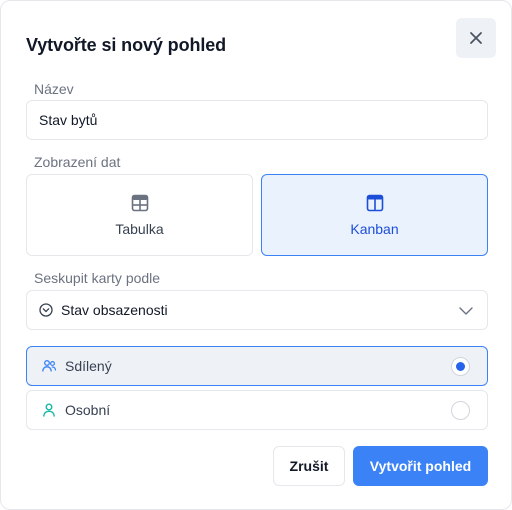 Image resolution: width=512 pixels, height=510 pixels. I want to click on view-option-table: Tabulka, so click(139, 215).